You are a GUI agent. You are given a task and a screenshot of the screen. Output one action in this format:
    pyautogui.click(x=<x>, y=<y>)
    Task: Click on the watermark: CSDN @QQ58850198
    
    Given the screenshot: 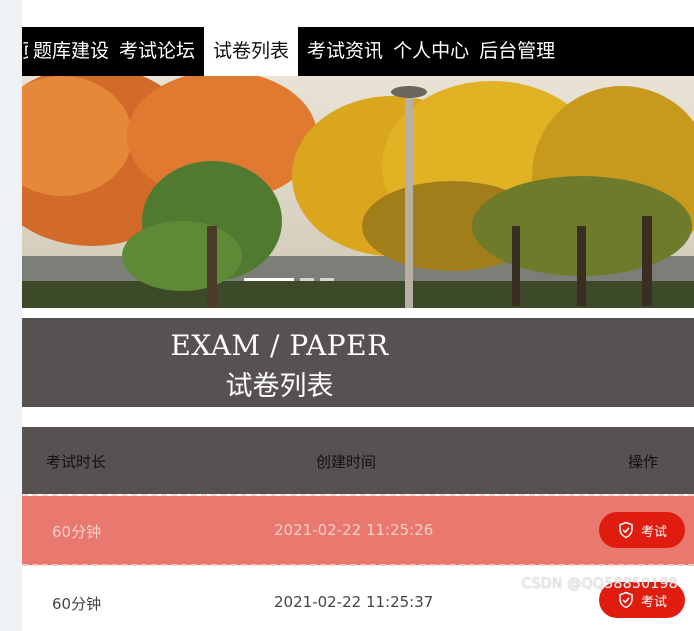 What is the action you would take?
    pyautogui.click(x=599, y=584)
    